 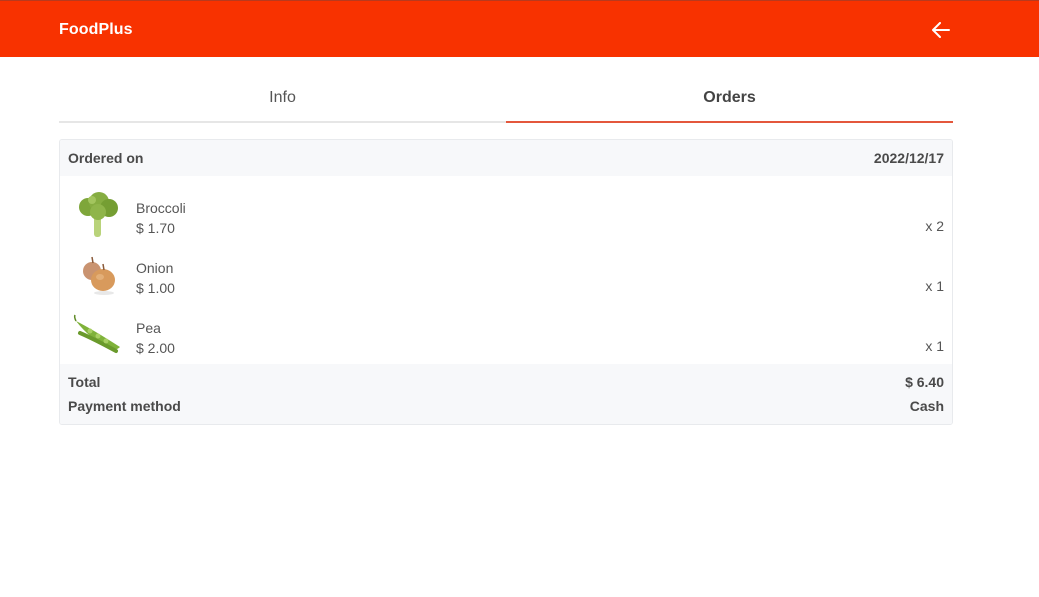 I want to click on order-header: Ordered on 2022/12/17, so click(x=506, y=158).